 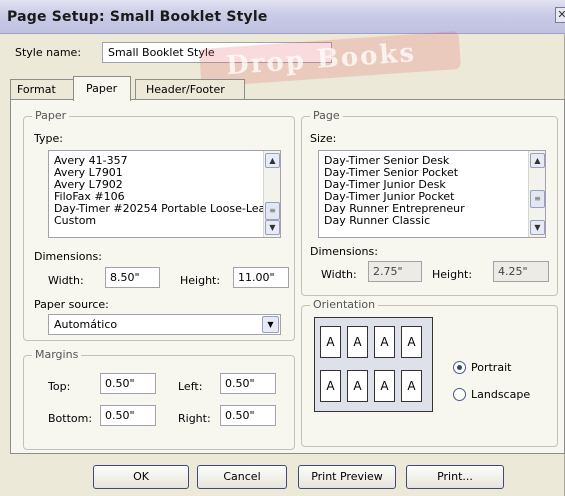 What do you see at coordinates (66, 280) in the screenshot?
I see `paper-width-label: Width:` at bounding box center [66, 280].